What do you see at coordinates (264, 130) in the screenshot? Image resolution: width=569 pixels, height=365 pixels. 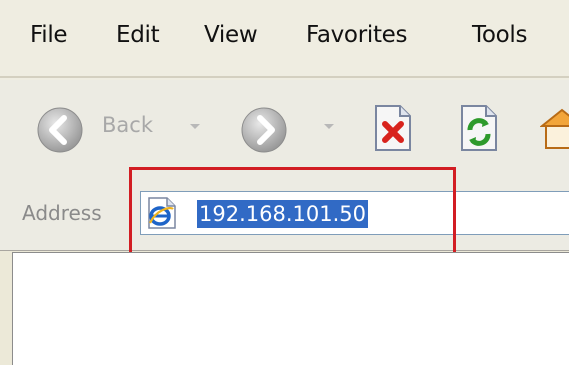 I see `forward-arrow-icon` at bounding box center [264, 130].